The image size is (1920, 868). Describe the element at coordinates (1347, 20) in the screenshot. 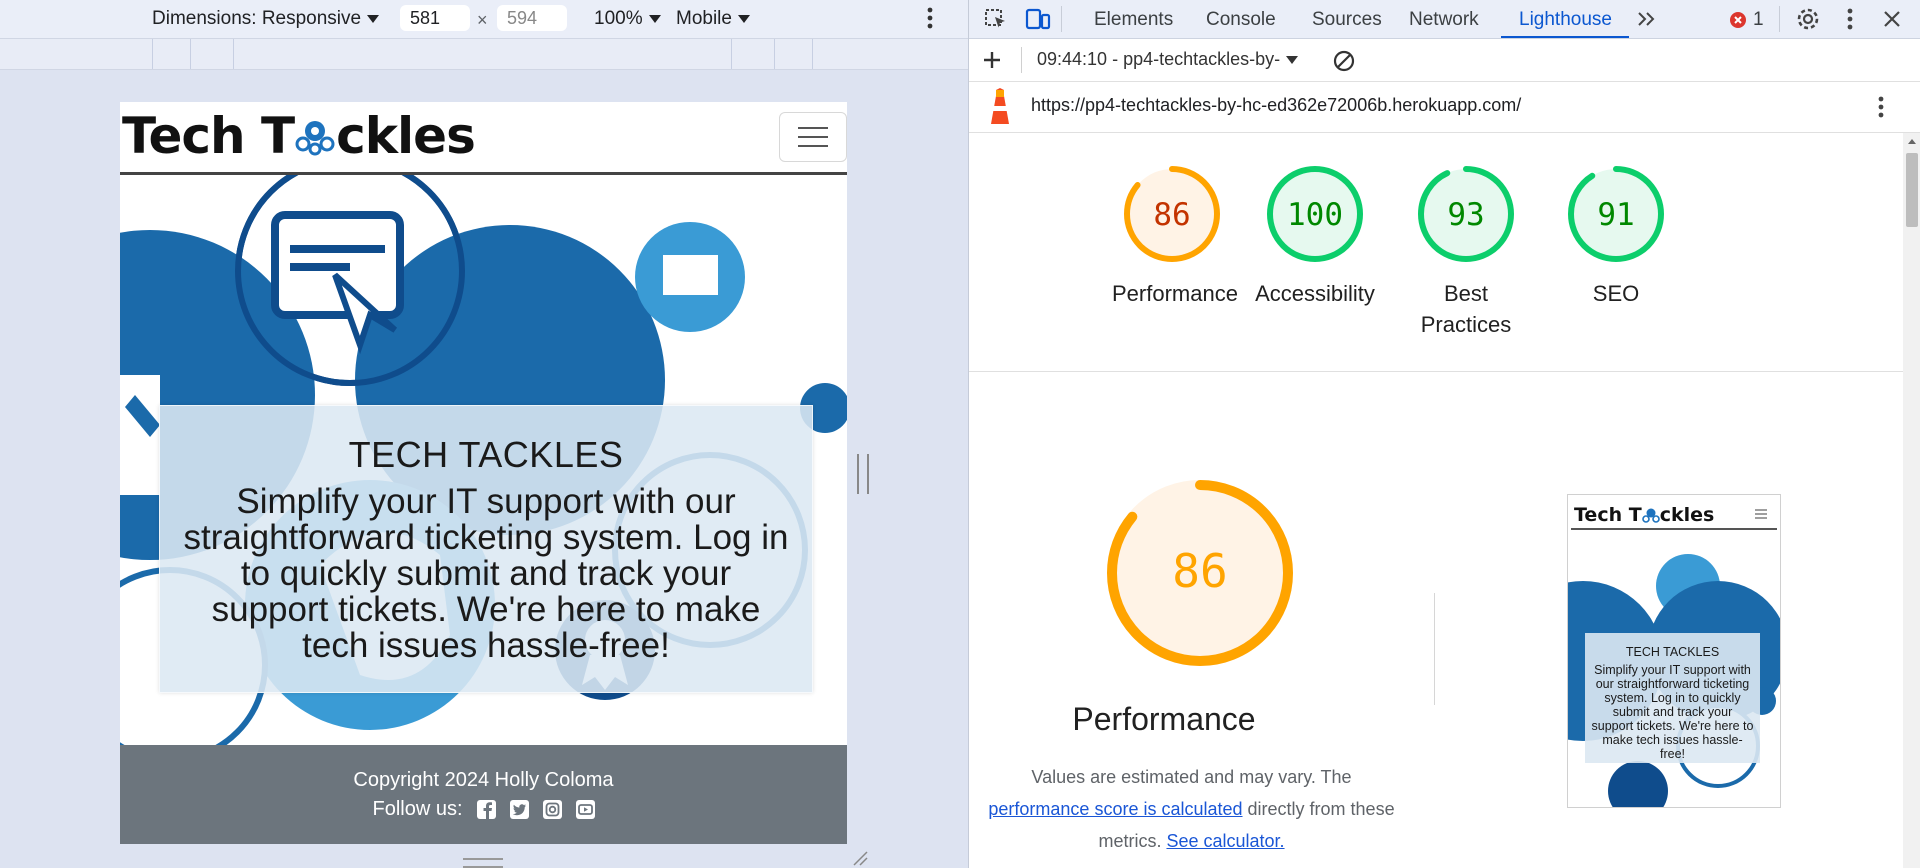

I see `tab-sources: Sources` at that location.